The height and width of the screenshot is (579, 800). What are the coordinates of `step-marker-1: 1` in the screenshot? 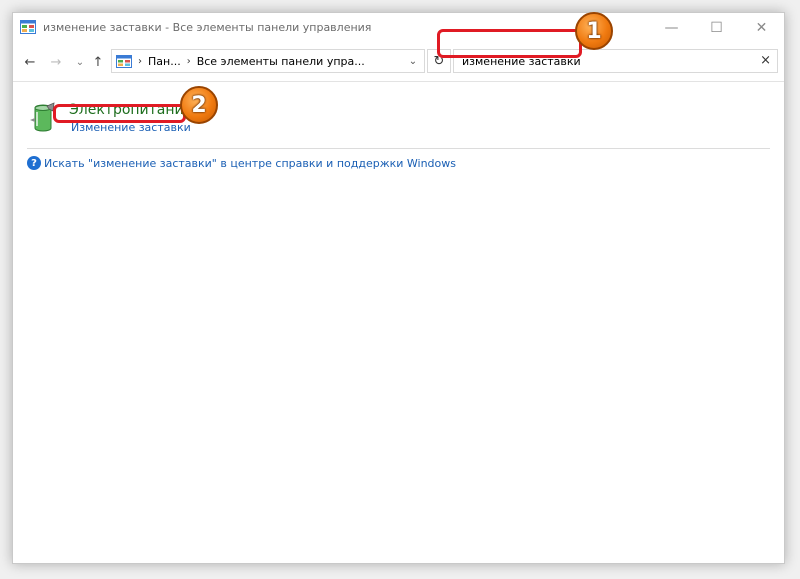 It's located at (594, 31).